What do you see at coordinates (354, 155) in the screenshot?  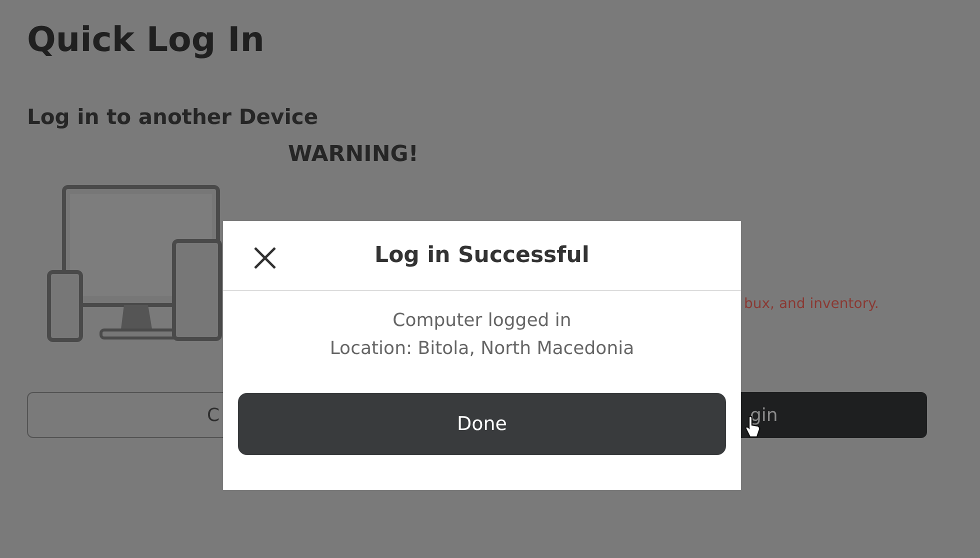 I see `warning-heading: WARNING!` at bounding box center [354, 155].